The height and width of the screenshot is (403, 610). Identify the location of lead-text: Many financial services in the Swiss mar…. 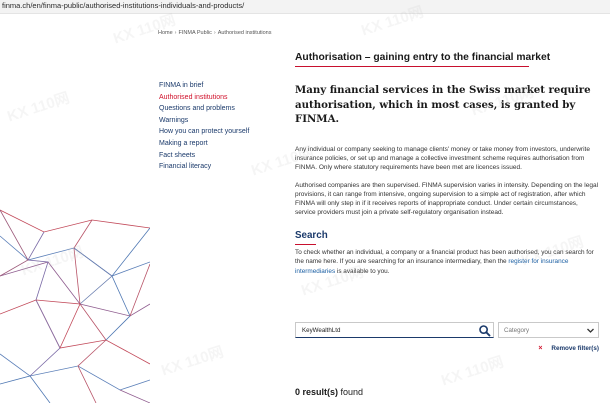
(443, 105).